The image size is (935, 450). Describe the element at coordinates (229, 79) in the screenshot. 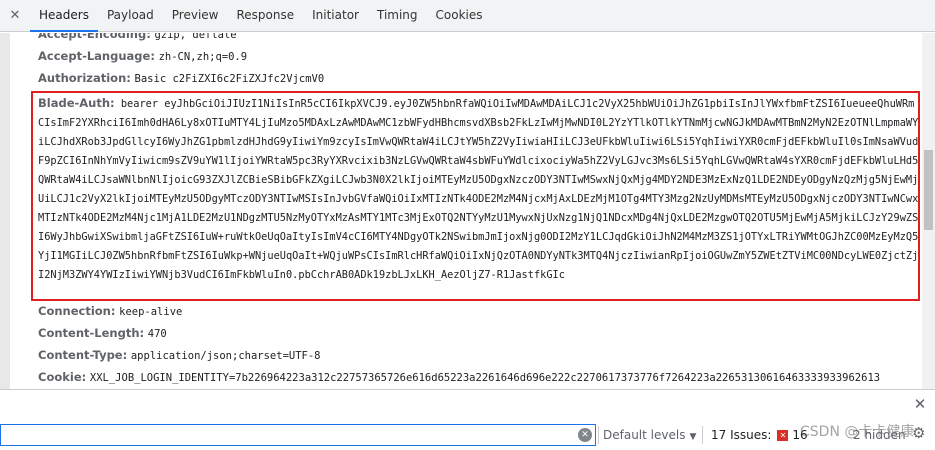

I see `header-value: Basic c2FiZXI6c2FiZXJfc2VjcmV0` at that location.